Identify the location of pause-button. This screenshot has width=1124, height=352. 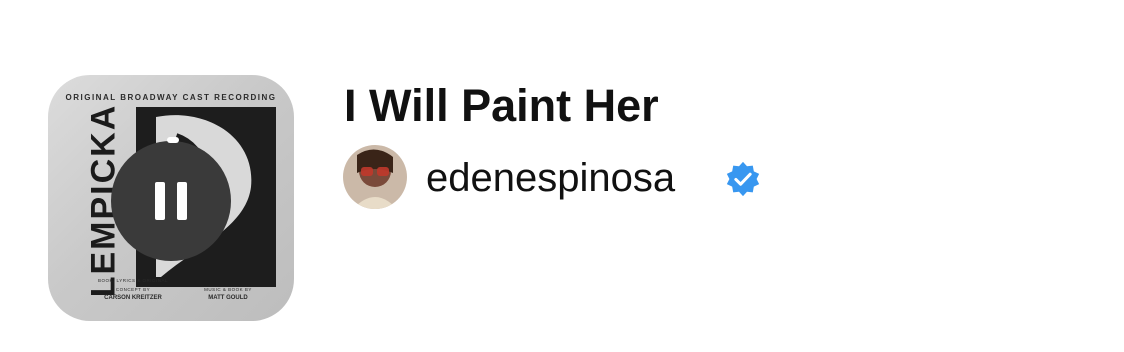
(171, 201).